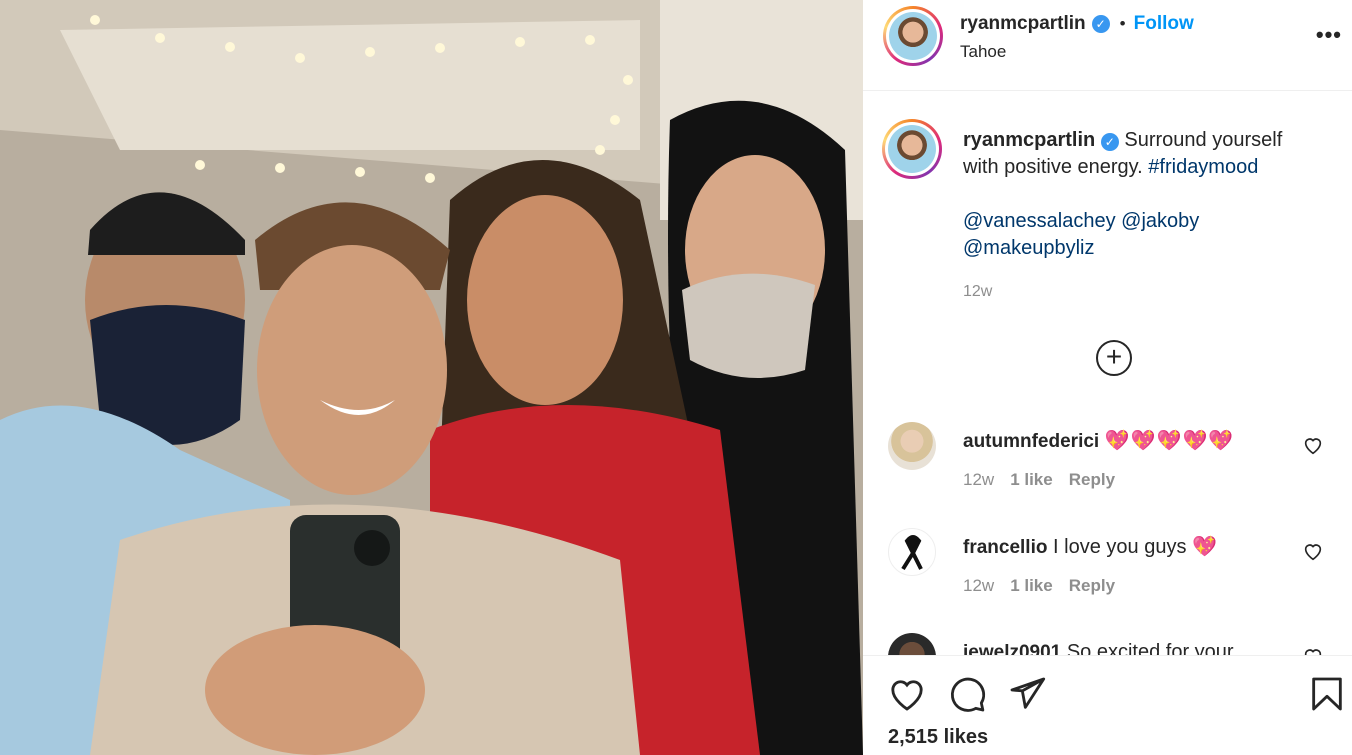  Describe the element at coordinates (977, 292) in the screenshot. I see `caption-timestamp: 12w` at that location.